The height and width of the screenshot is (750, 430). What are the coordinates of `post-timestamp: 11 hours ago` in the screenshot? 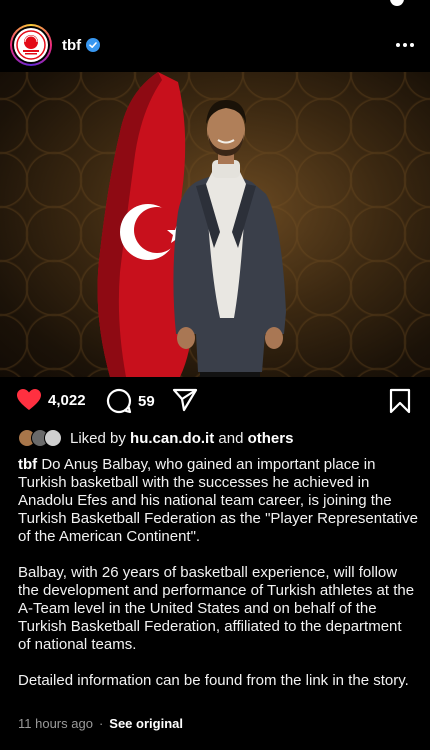 It's located at (55, 723).